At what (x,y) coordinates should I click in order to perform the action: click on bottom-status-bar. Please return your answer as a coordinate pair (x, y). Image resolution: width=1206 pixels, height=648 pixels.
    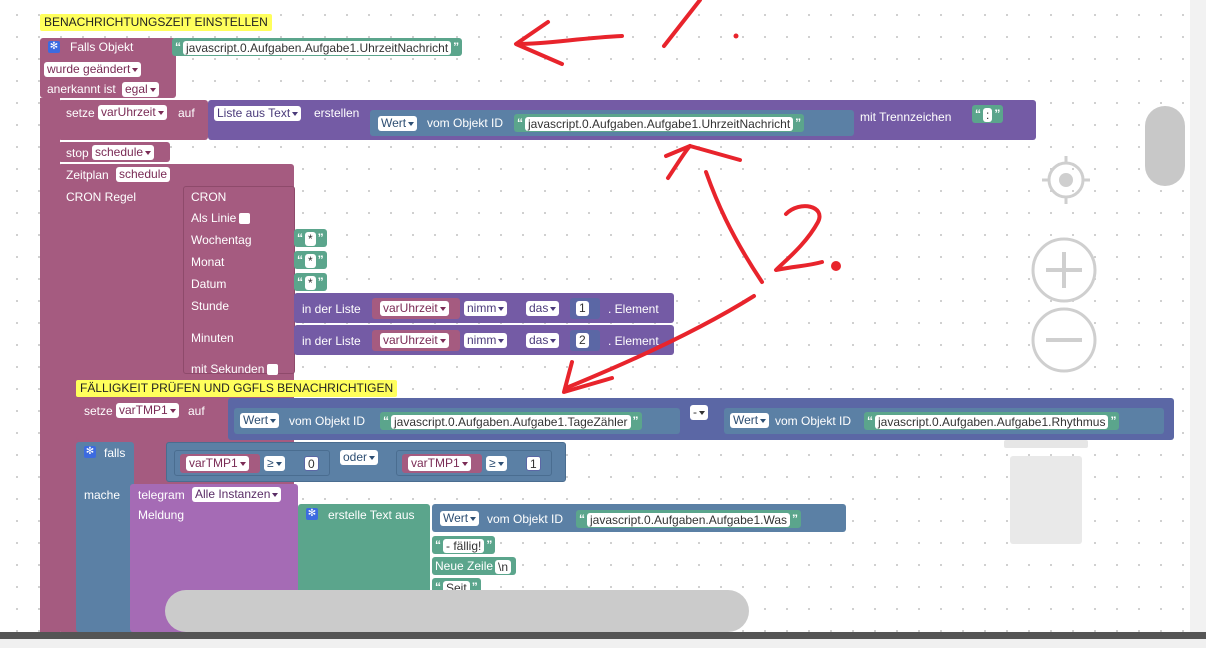
    Looking at the image, I should click on (603, 640).